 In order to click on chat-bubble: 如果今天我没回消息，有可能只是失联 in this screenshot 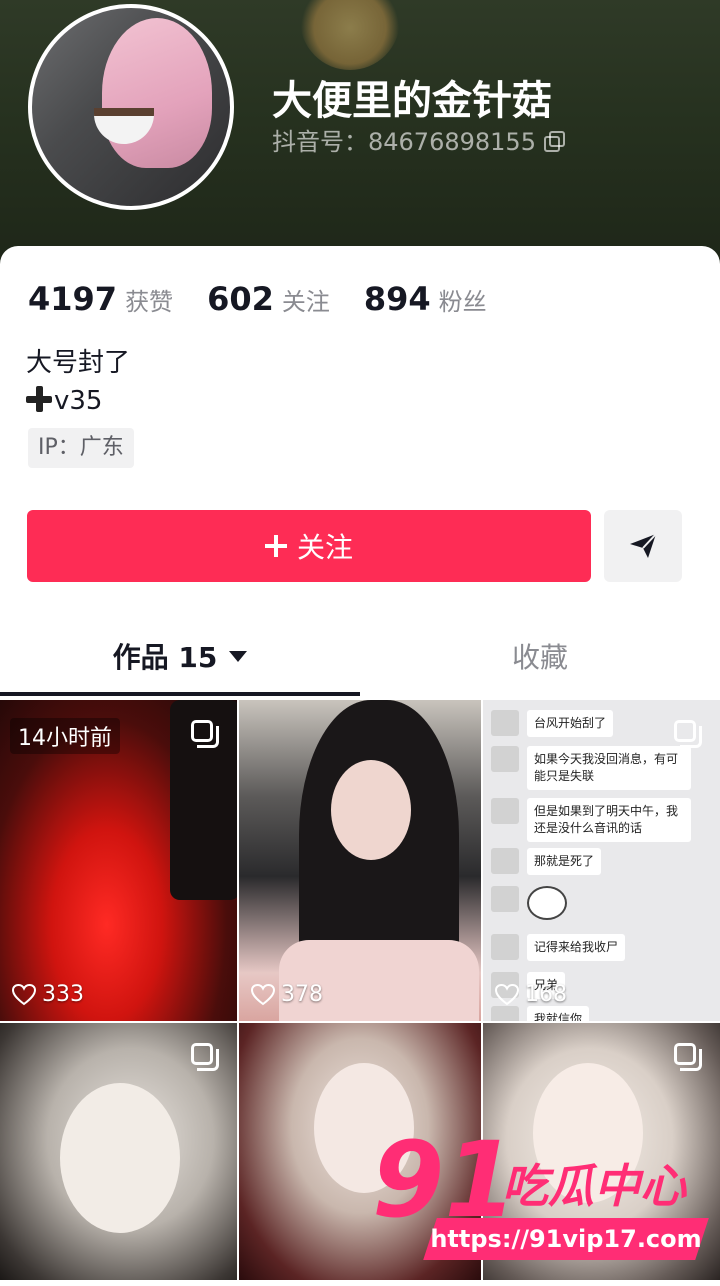, I will do `click(609, 768)`.